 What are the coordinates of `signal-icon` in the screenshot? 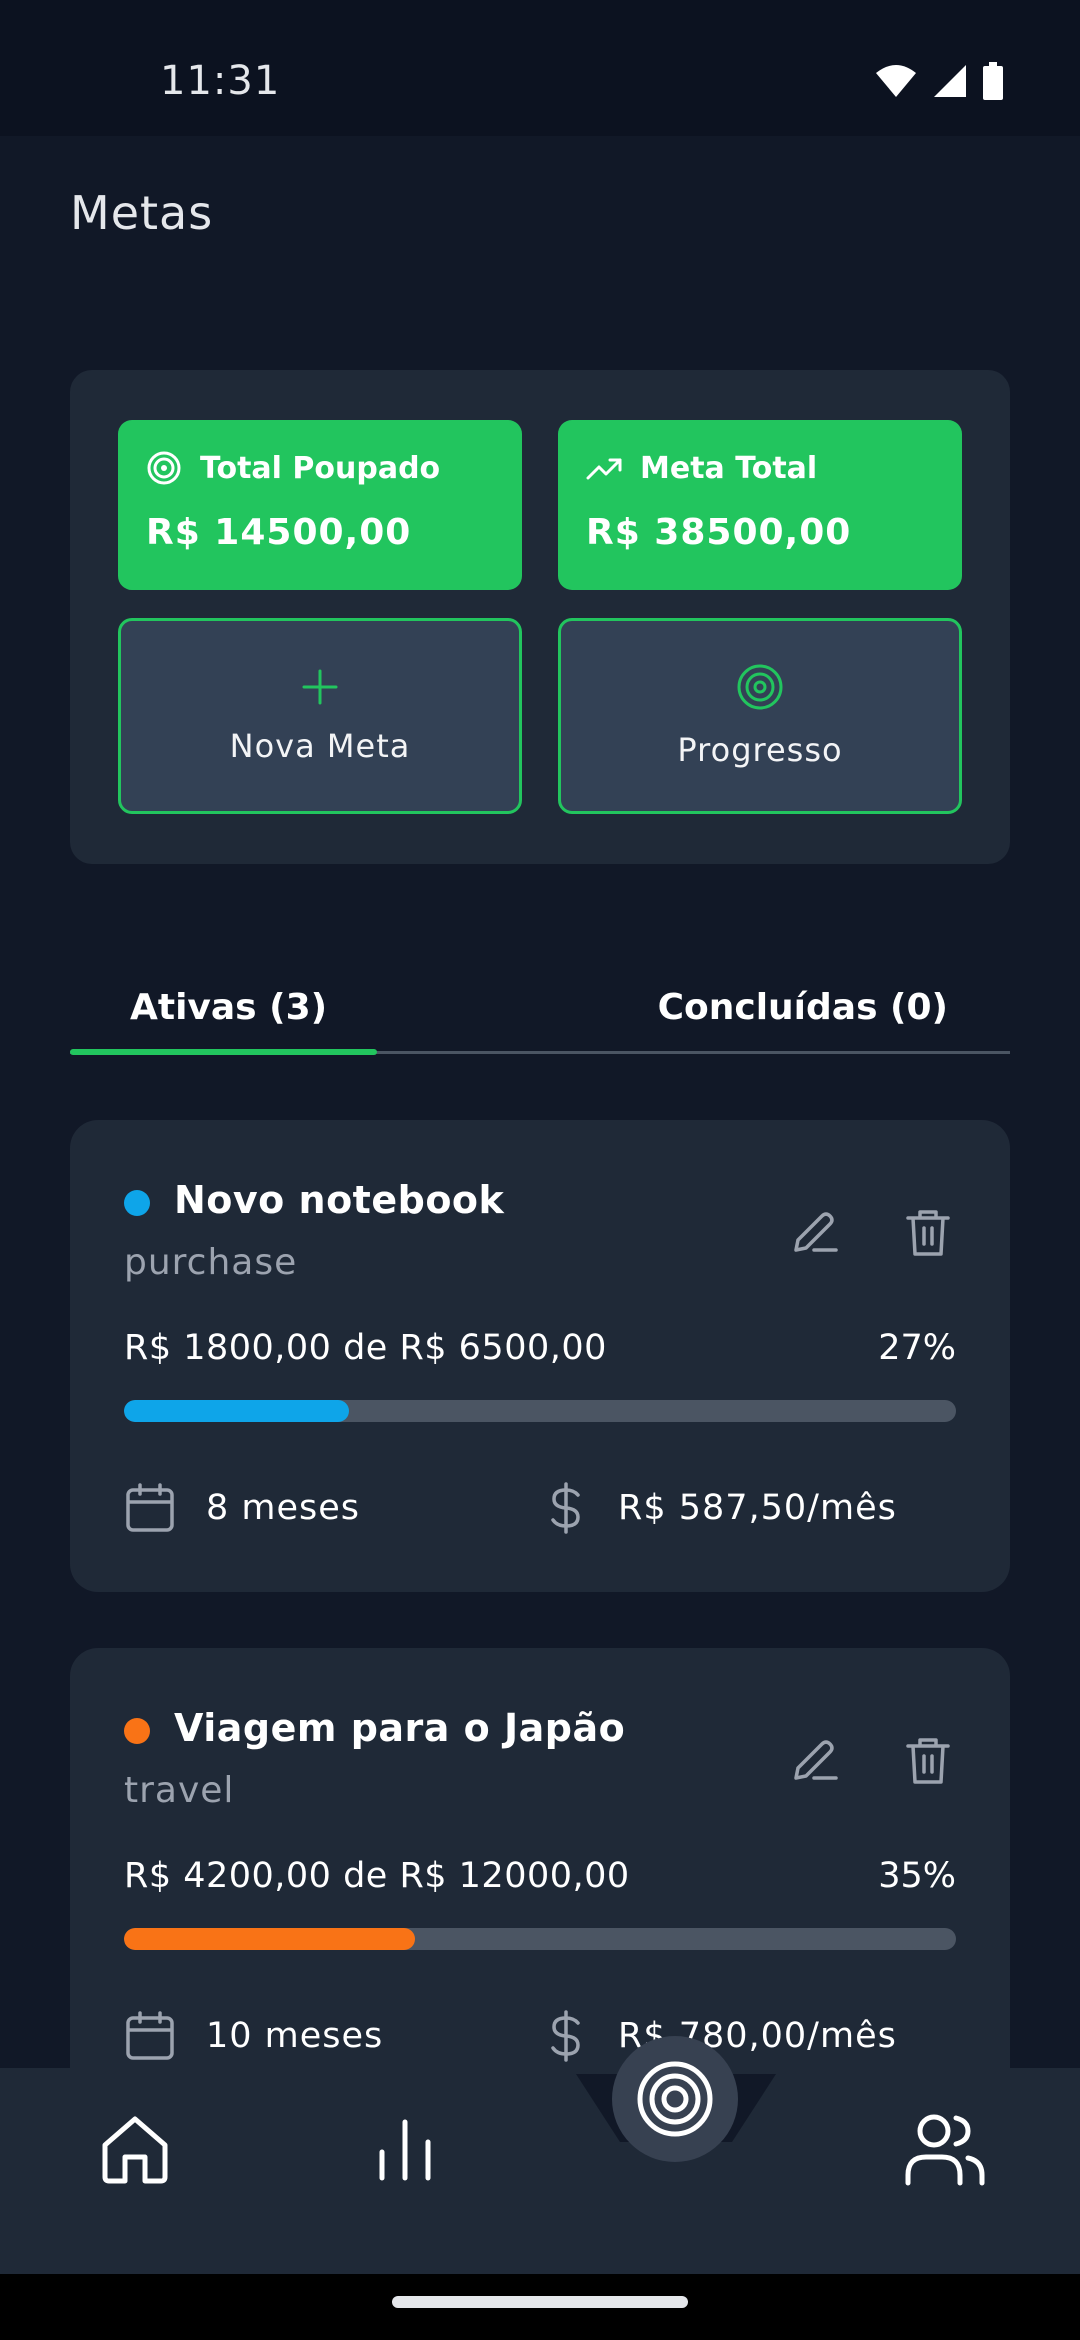 It's located at (950, 81).